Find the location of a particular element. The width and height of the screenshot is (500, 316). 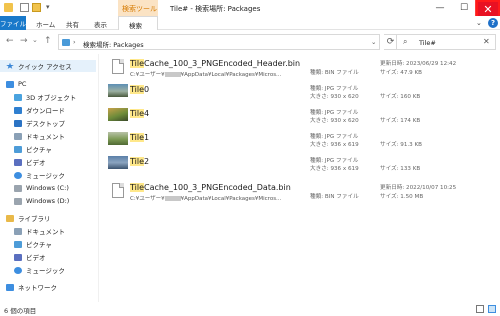

file-dimensions: 大きさ: 930 x 620 is located at coordinates (334, 97).